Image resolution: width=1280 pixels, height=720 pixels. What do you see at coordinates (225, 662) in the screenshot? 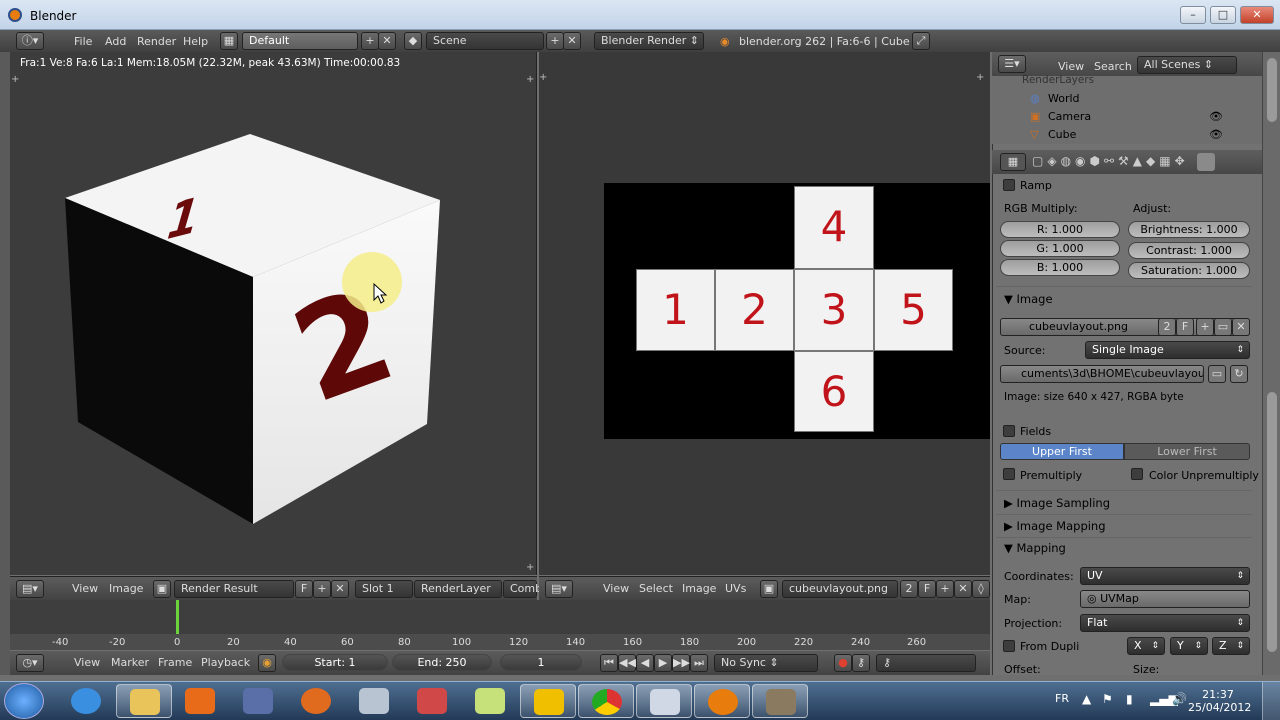
I see `tl-menu-playback: Playback` at bounding box center [225, 662].